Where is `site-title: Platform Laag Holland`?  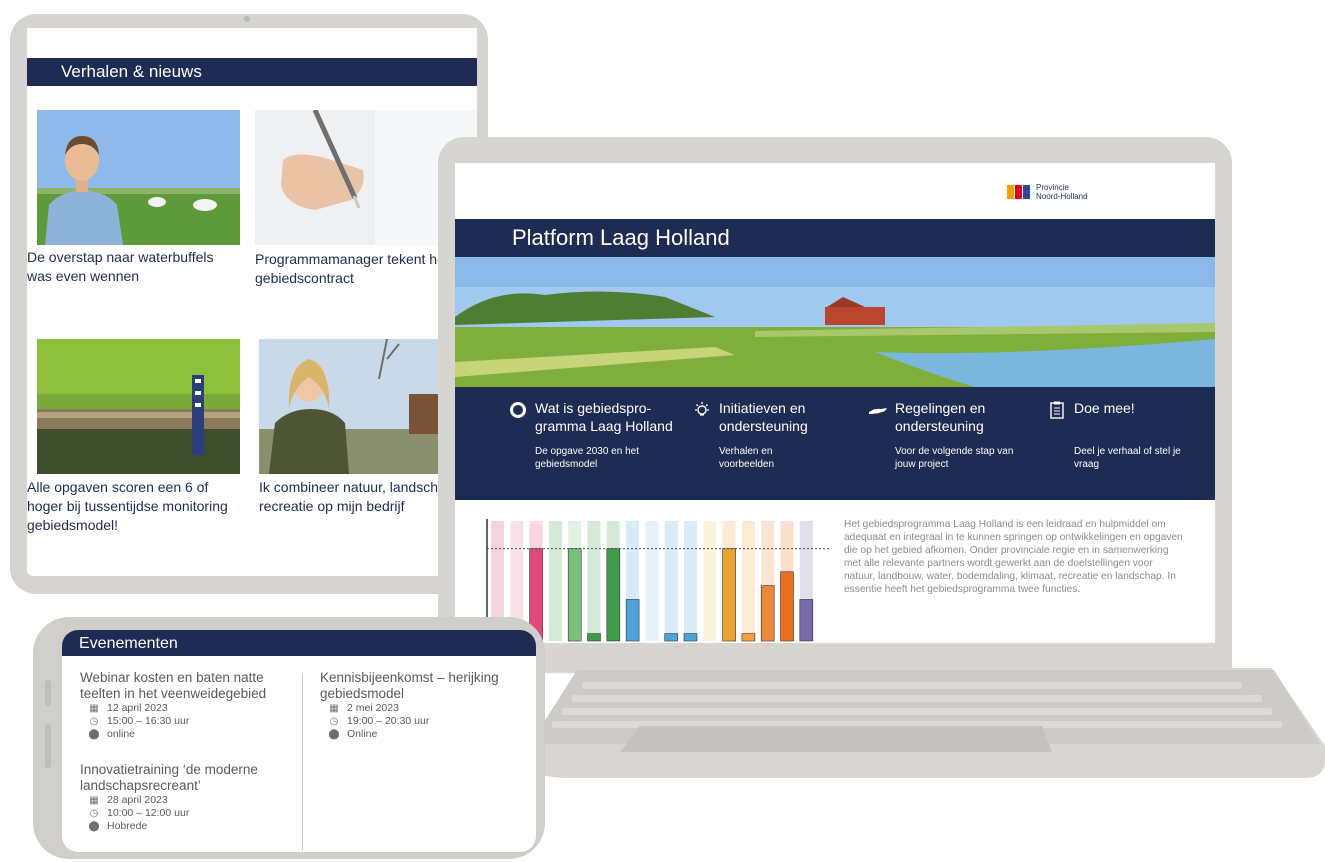
site-title: Platform Laag Holland is located at coordinates (621, 238).